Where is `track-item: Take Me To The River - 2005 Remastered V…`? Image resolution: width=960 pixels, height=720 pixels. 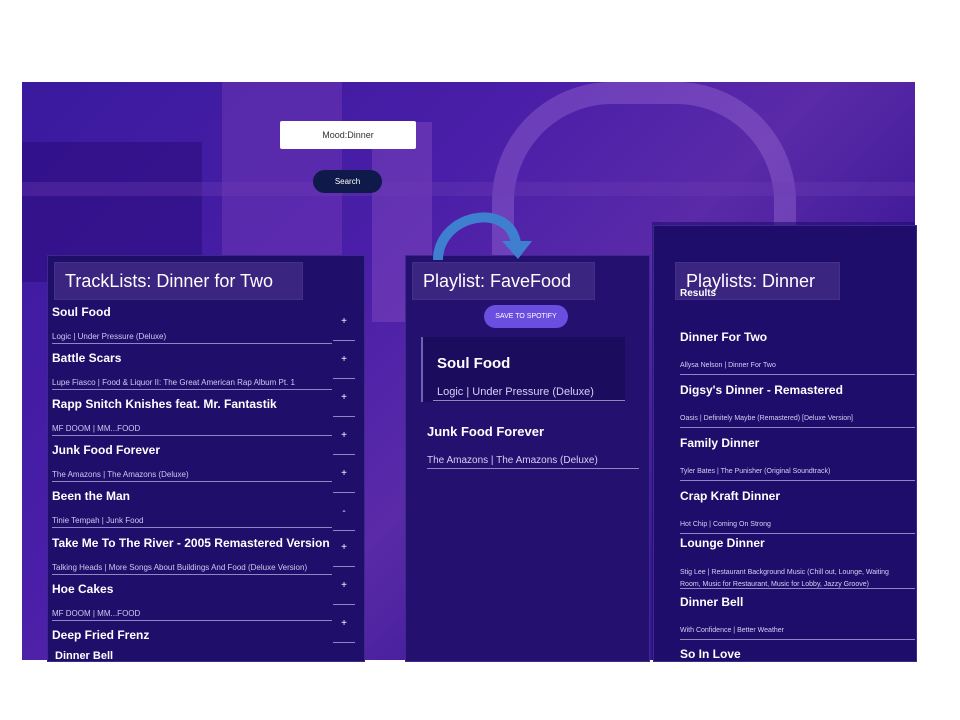
track-item: Take Me To The River - 2005 Remastered V… is located at coordinates (192, 555).